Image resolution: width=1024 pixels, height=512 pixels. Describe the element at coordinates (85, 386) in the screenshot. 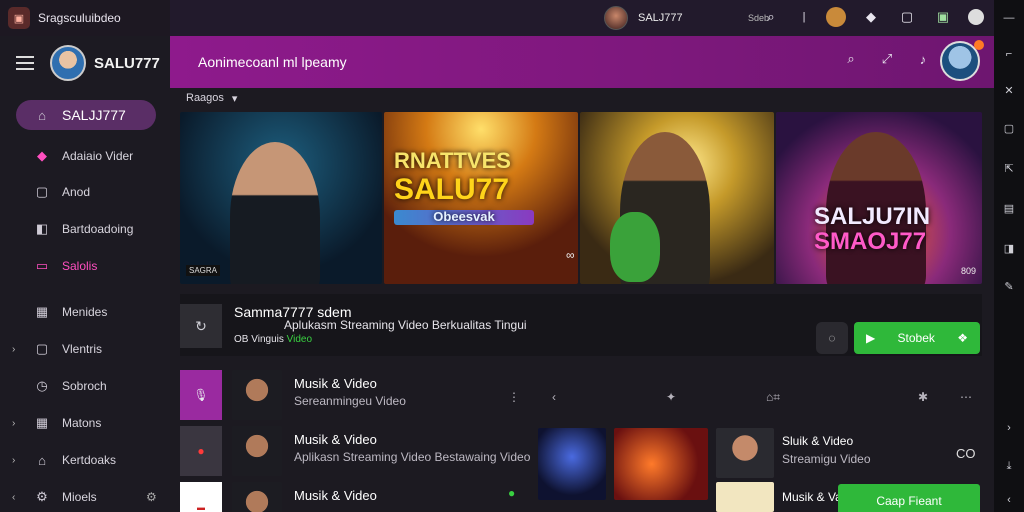

I see `sidebar-item-sobroch: ◷ Sobroch` at that location.